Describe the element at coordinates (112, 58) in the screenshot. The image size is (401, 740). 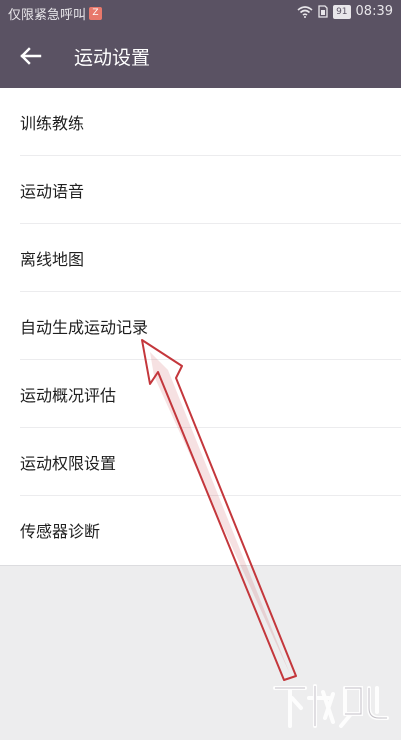
I see `page-title: 运动设置` at that location.